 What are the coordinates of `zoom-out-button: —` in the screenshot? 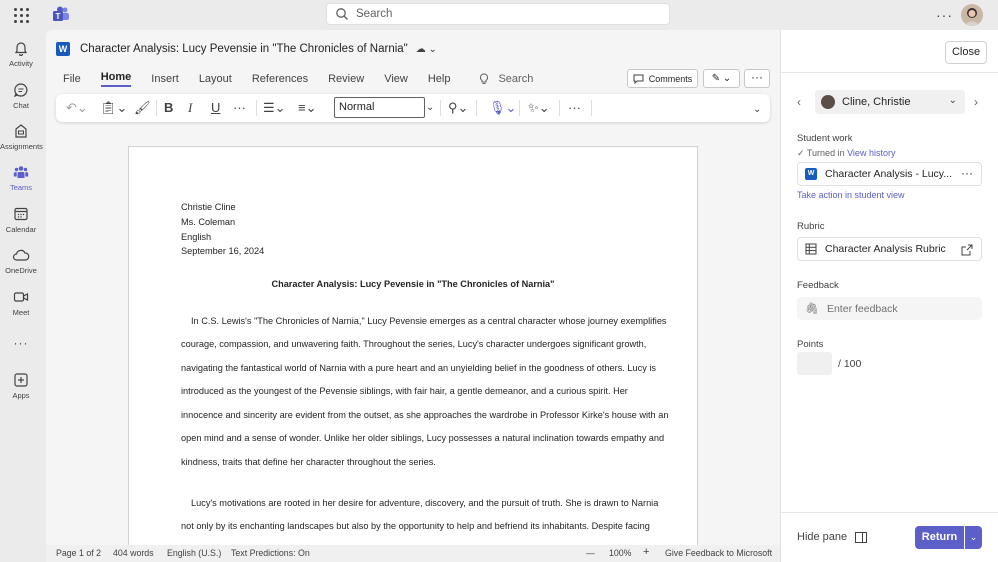 It's located at (590, 553).